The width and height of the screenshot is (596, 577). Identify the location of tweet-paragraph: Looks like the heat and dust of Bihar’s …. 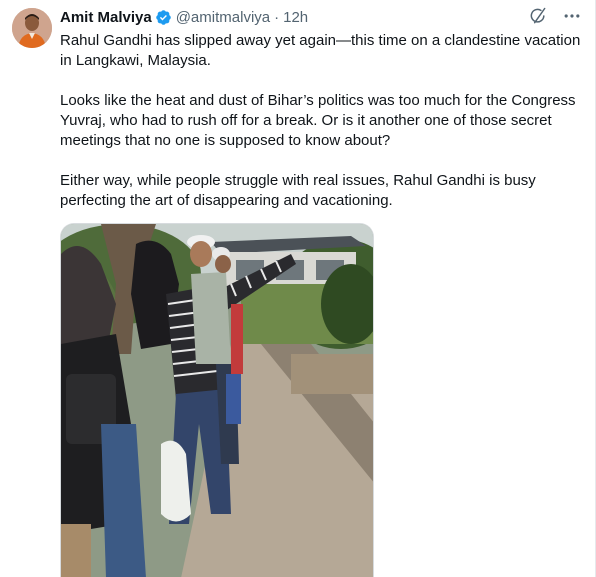
(318, 120).